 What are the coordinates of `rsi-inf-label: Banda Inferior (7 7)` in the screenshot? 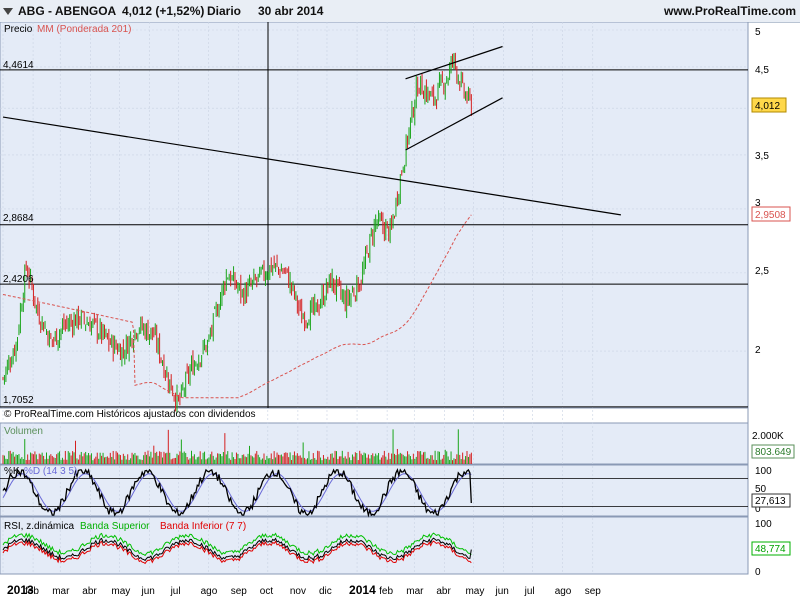 It's located at (203, 526).